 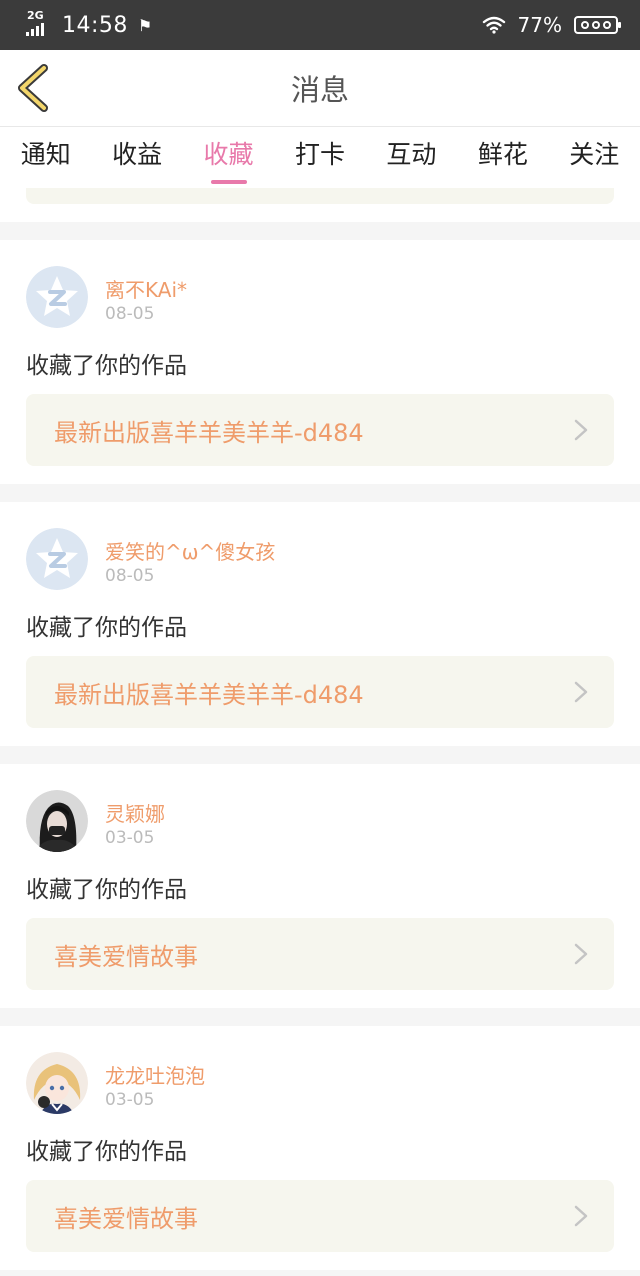 I want to click on partial-card, so click(x=320, y=205).